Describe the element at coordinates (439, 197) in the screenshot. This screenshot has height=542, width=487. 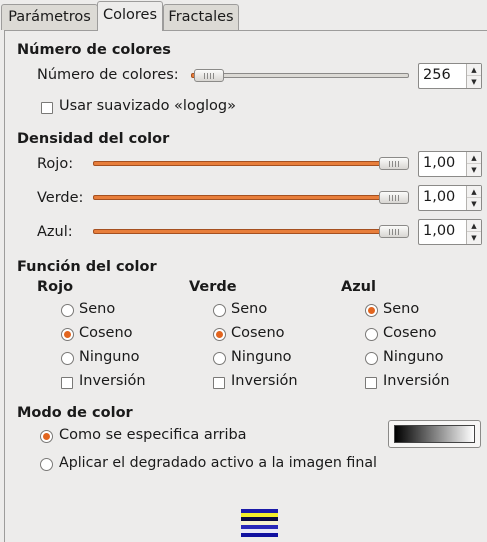
I see `density-green-value: 1,00` at that location.